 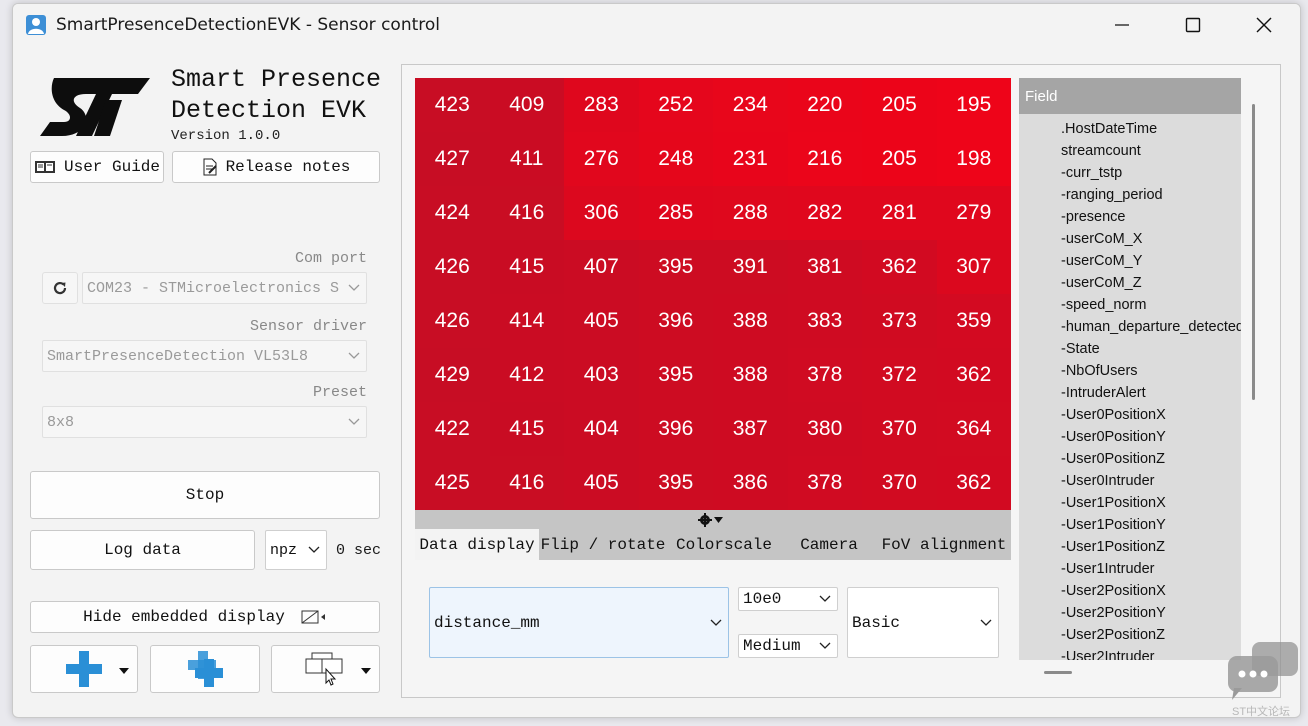 I want to click on scale-select: 10e0, so click(x=788, y=599).